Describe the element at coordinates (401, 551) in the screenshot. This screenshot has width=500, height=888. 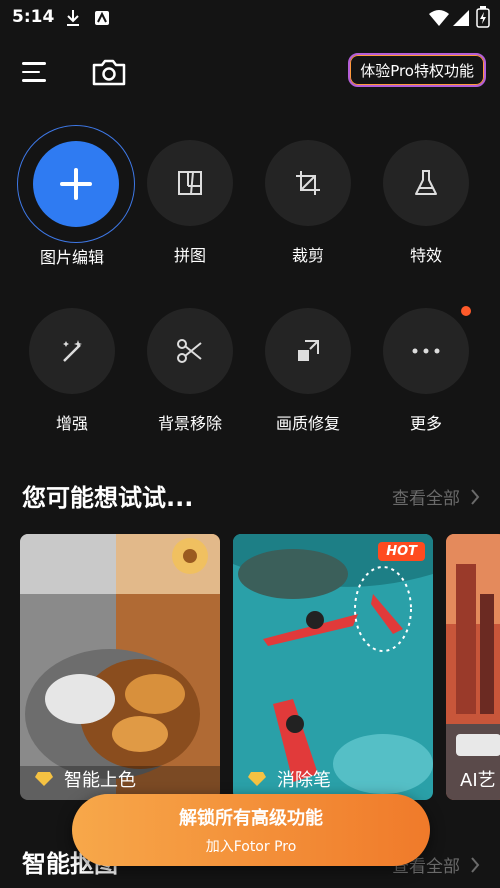
I see `hot-badge: HOT` at that location.